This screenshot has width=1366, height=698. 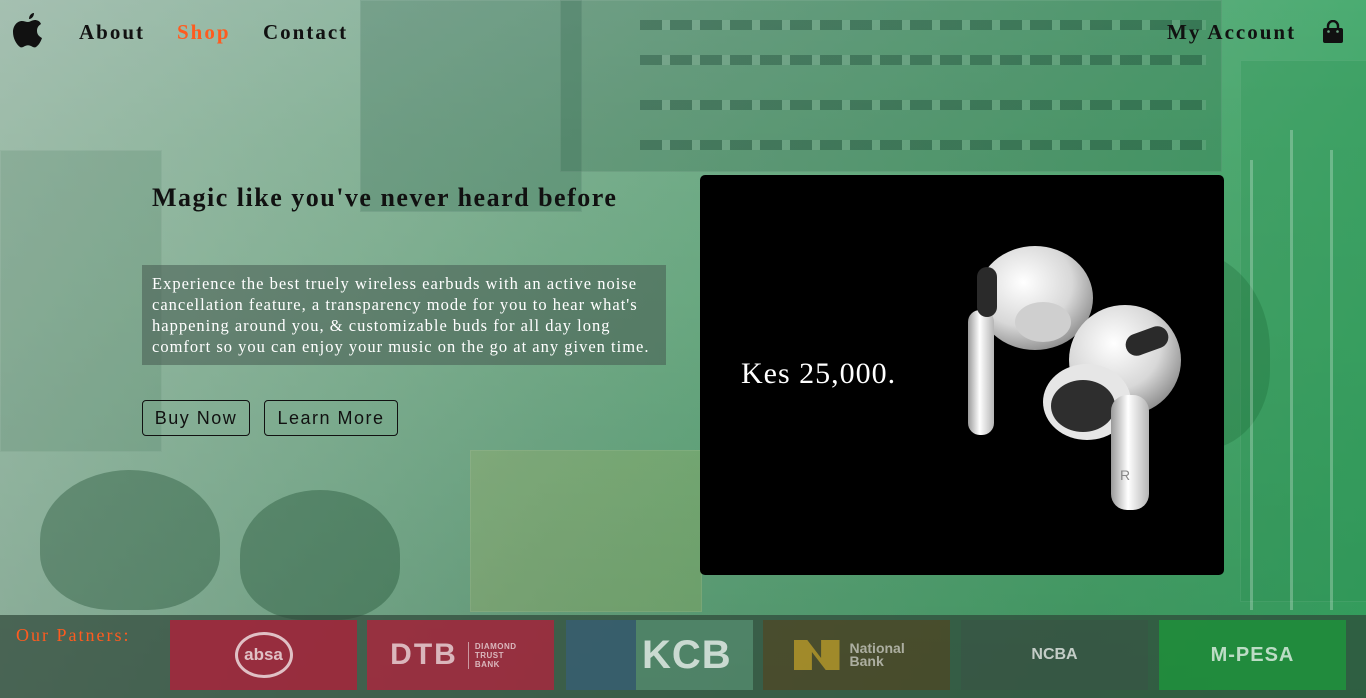 What do you see at coordinates (499, 655) in the screenshot?
I see `dtb-logo-subtext: DIAMOND TRUST BANK` at bounding box center [499, 655].